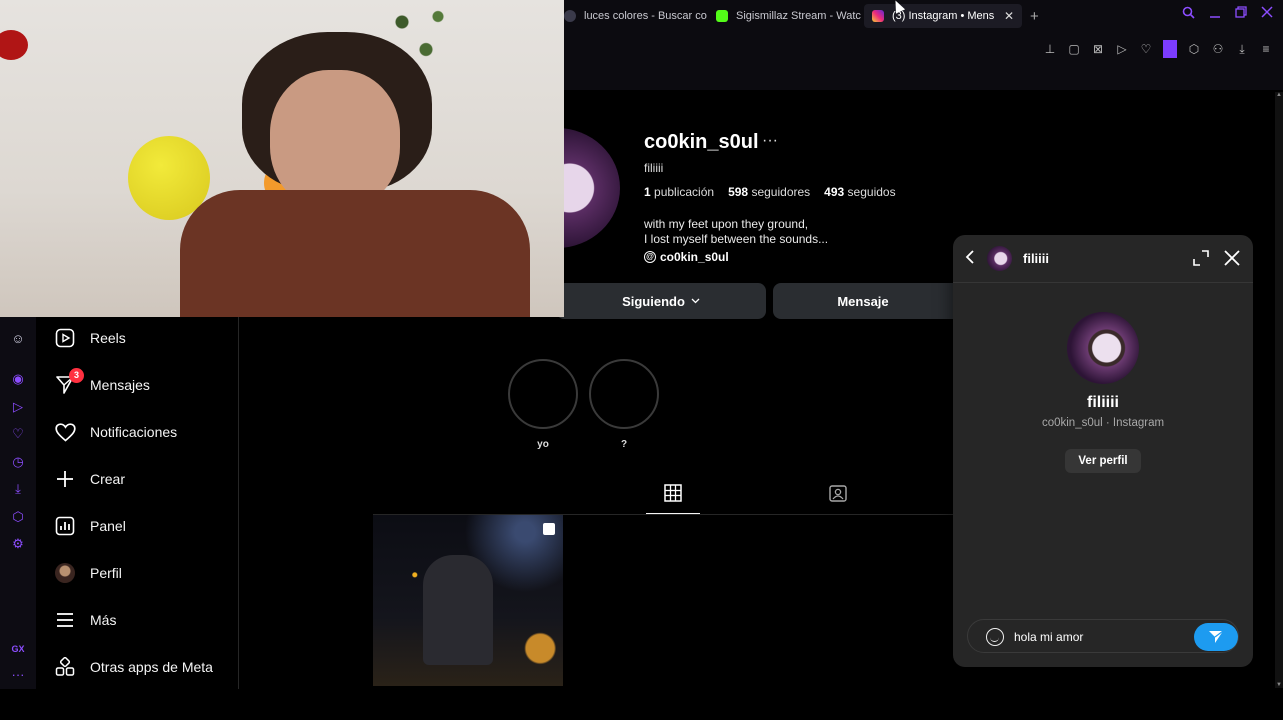 Image resolution: width=1283 pixels, height=720 pixels. Describe the element at coordinates (1218, 49) in the screenshot. I see `profile-icon: ⚇` at that location.